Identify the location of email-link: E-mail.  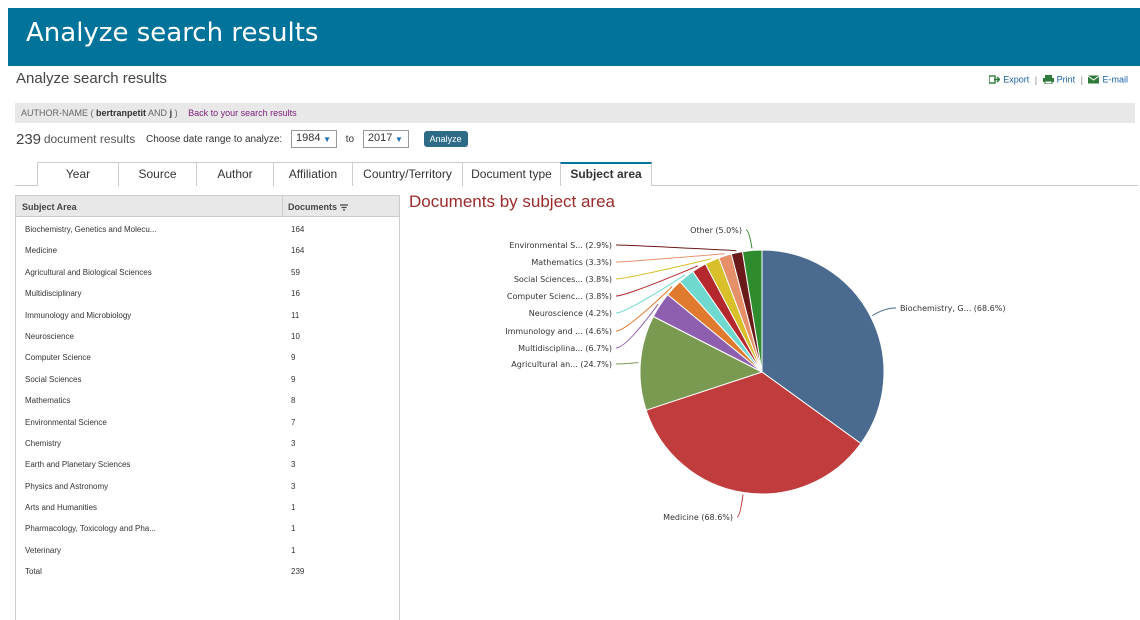
(1108, 79).